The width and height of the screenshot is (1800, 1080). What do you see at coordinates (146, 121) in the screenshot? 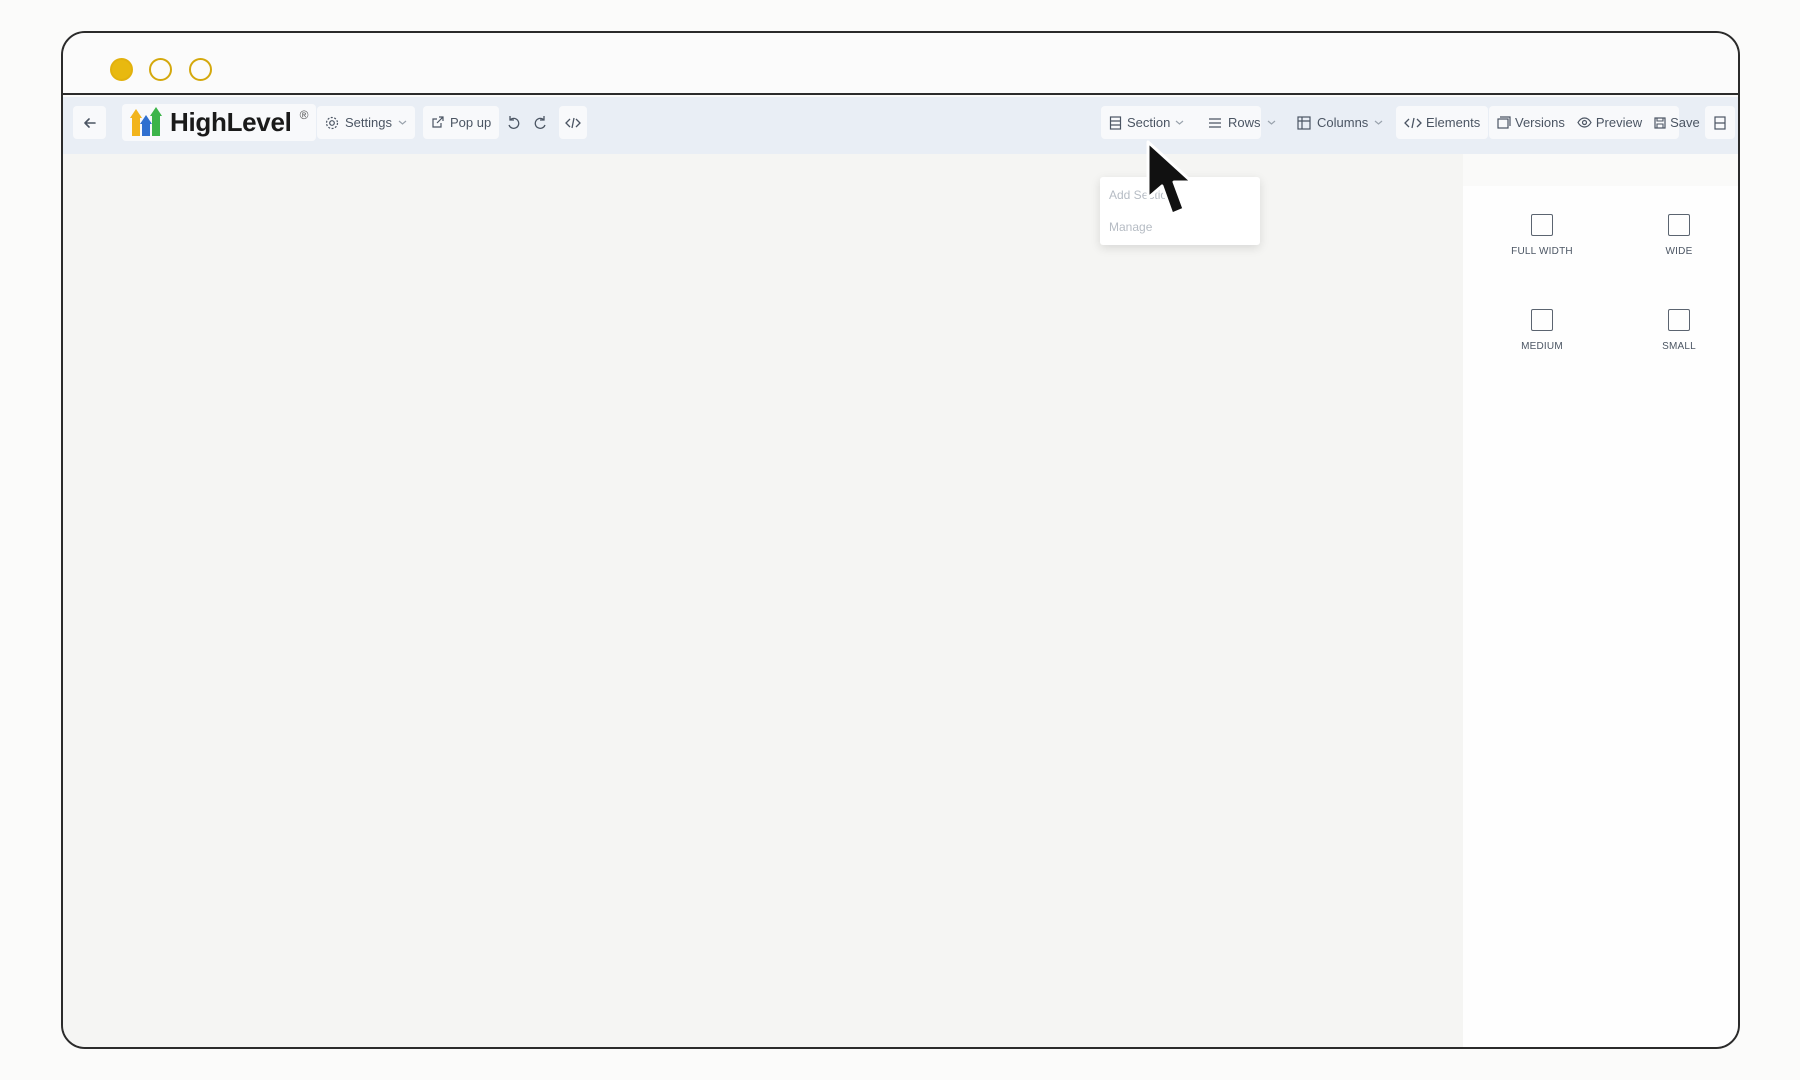
I see `highlevel-arrows-icon` at bounding box center [146, 121].